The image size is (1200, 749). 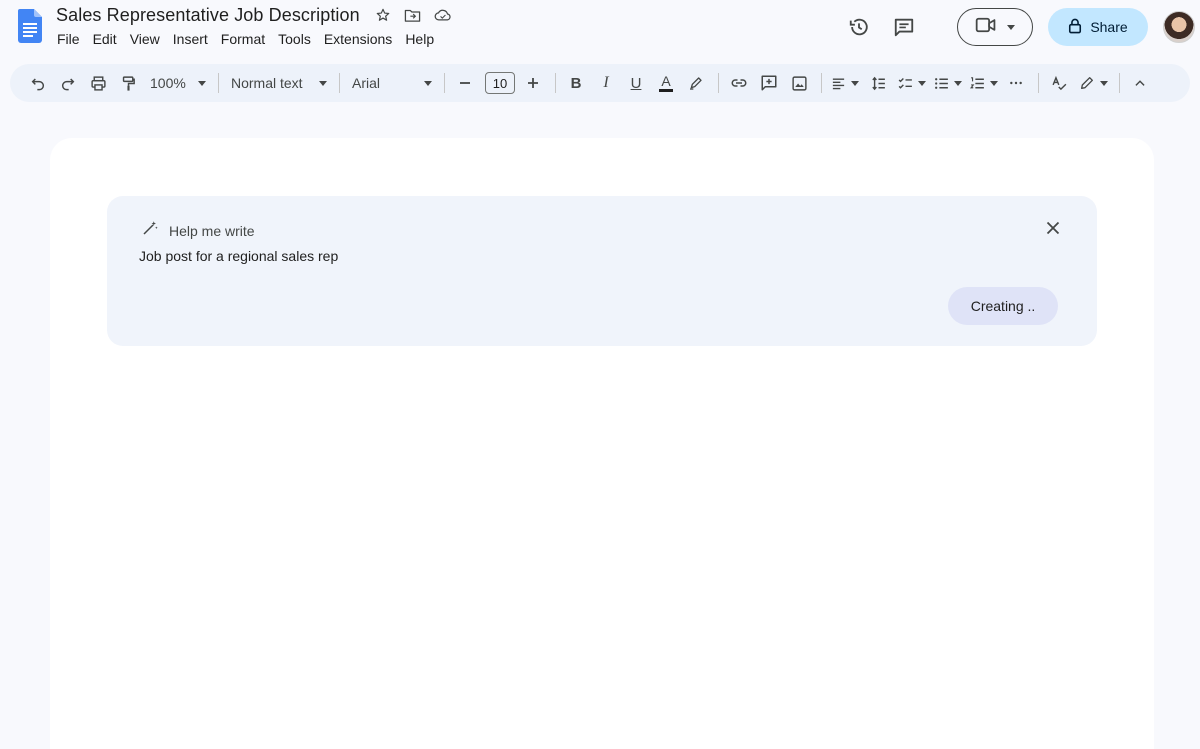 I want to click on meet-button, so click(x=995, y=27).